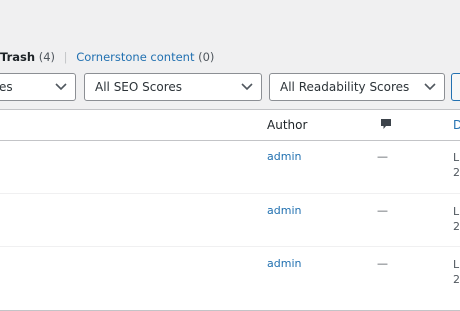 Image resolution: width=460 pixels, height=311 pixels. Describe the element at coordinates (230, 125) in the screenshot. I see `table-header: Author D` at that location.